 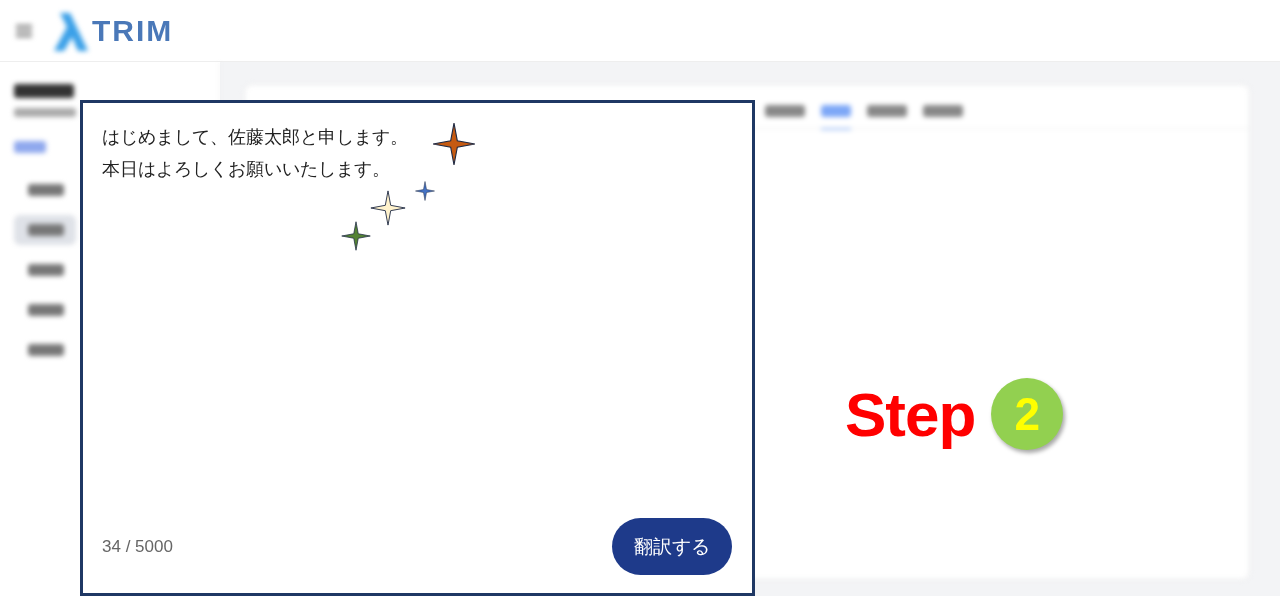 What do you see at coordinates (910, 414) in the screenshot?
I see `step-label: Step` at bounding box center [910, 414].